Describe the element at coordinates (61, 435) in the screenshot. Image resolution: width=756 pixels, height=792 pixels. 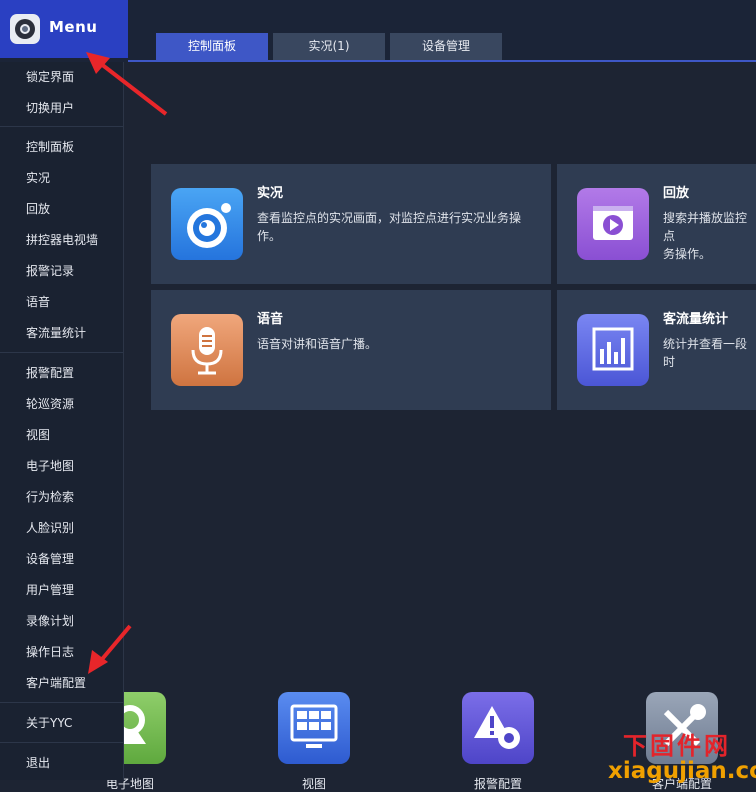
I see `menu-item-view: 视图` at that location.